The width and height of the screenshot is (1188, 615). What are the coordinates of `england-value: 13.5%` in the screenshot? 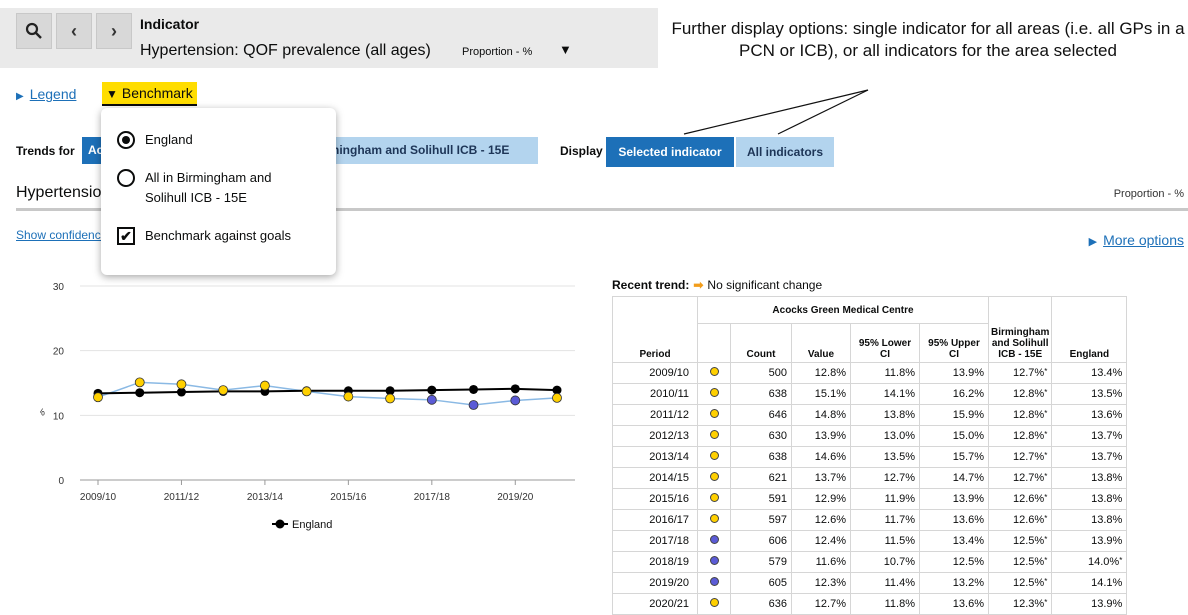 It's located at (1107, 394).